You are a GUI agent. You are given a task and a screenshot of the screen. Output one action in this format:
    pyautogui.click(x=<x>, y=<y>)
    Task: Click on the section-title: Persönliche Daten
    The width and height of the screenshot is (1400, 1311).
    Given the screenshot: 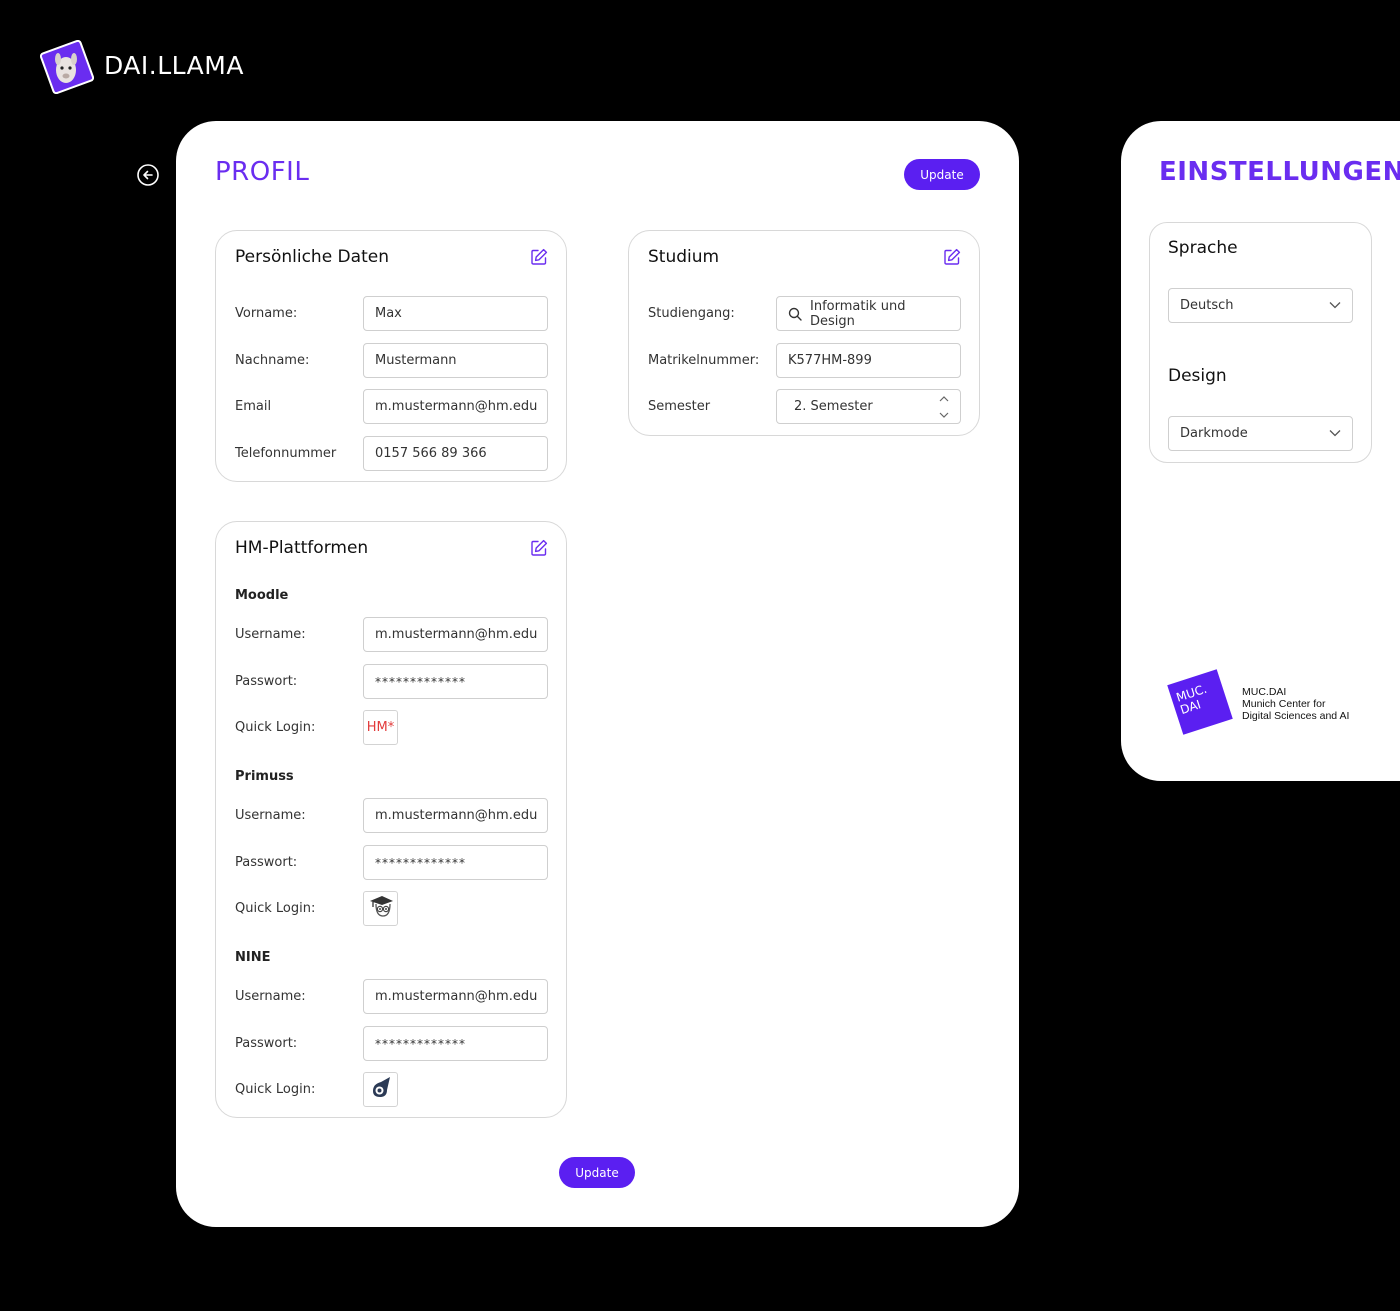 What is the action you would take?
    pyautogui.click(x=312, y=257)
    